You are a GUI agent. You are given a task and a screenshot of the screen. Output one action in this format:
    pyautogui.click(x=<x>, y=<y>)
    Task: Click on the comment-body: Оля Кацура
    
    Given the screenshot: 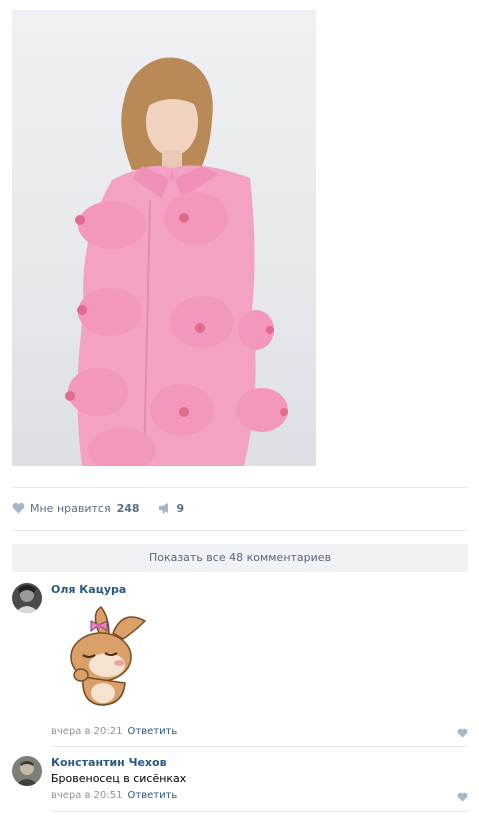 What is the action you would take?
    pyautogui.click(x=259, y=589)
    